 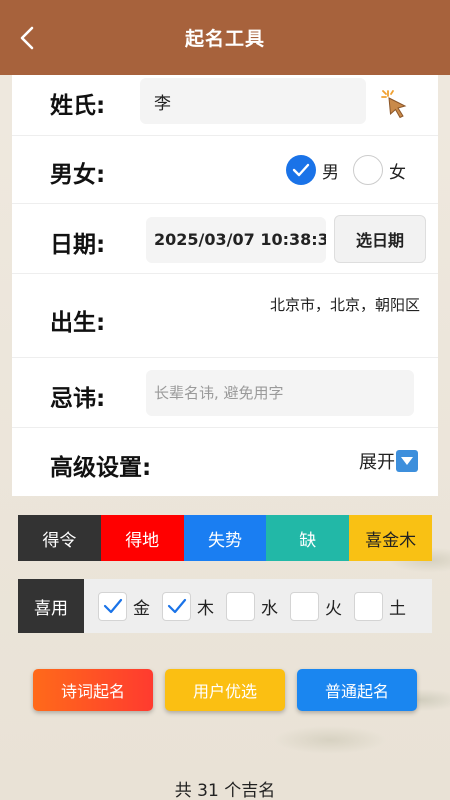 I want to click on nav-bar: 起名工具, so click(x=225, y=37).